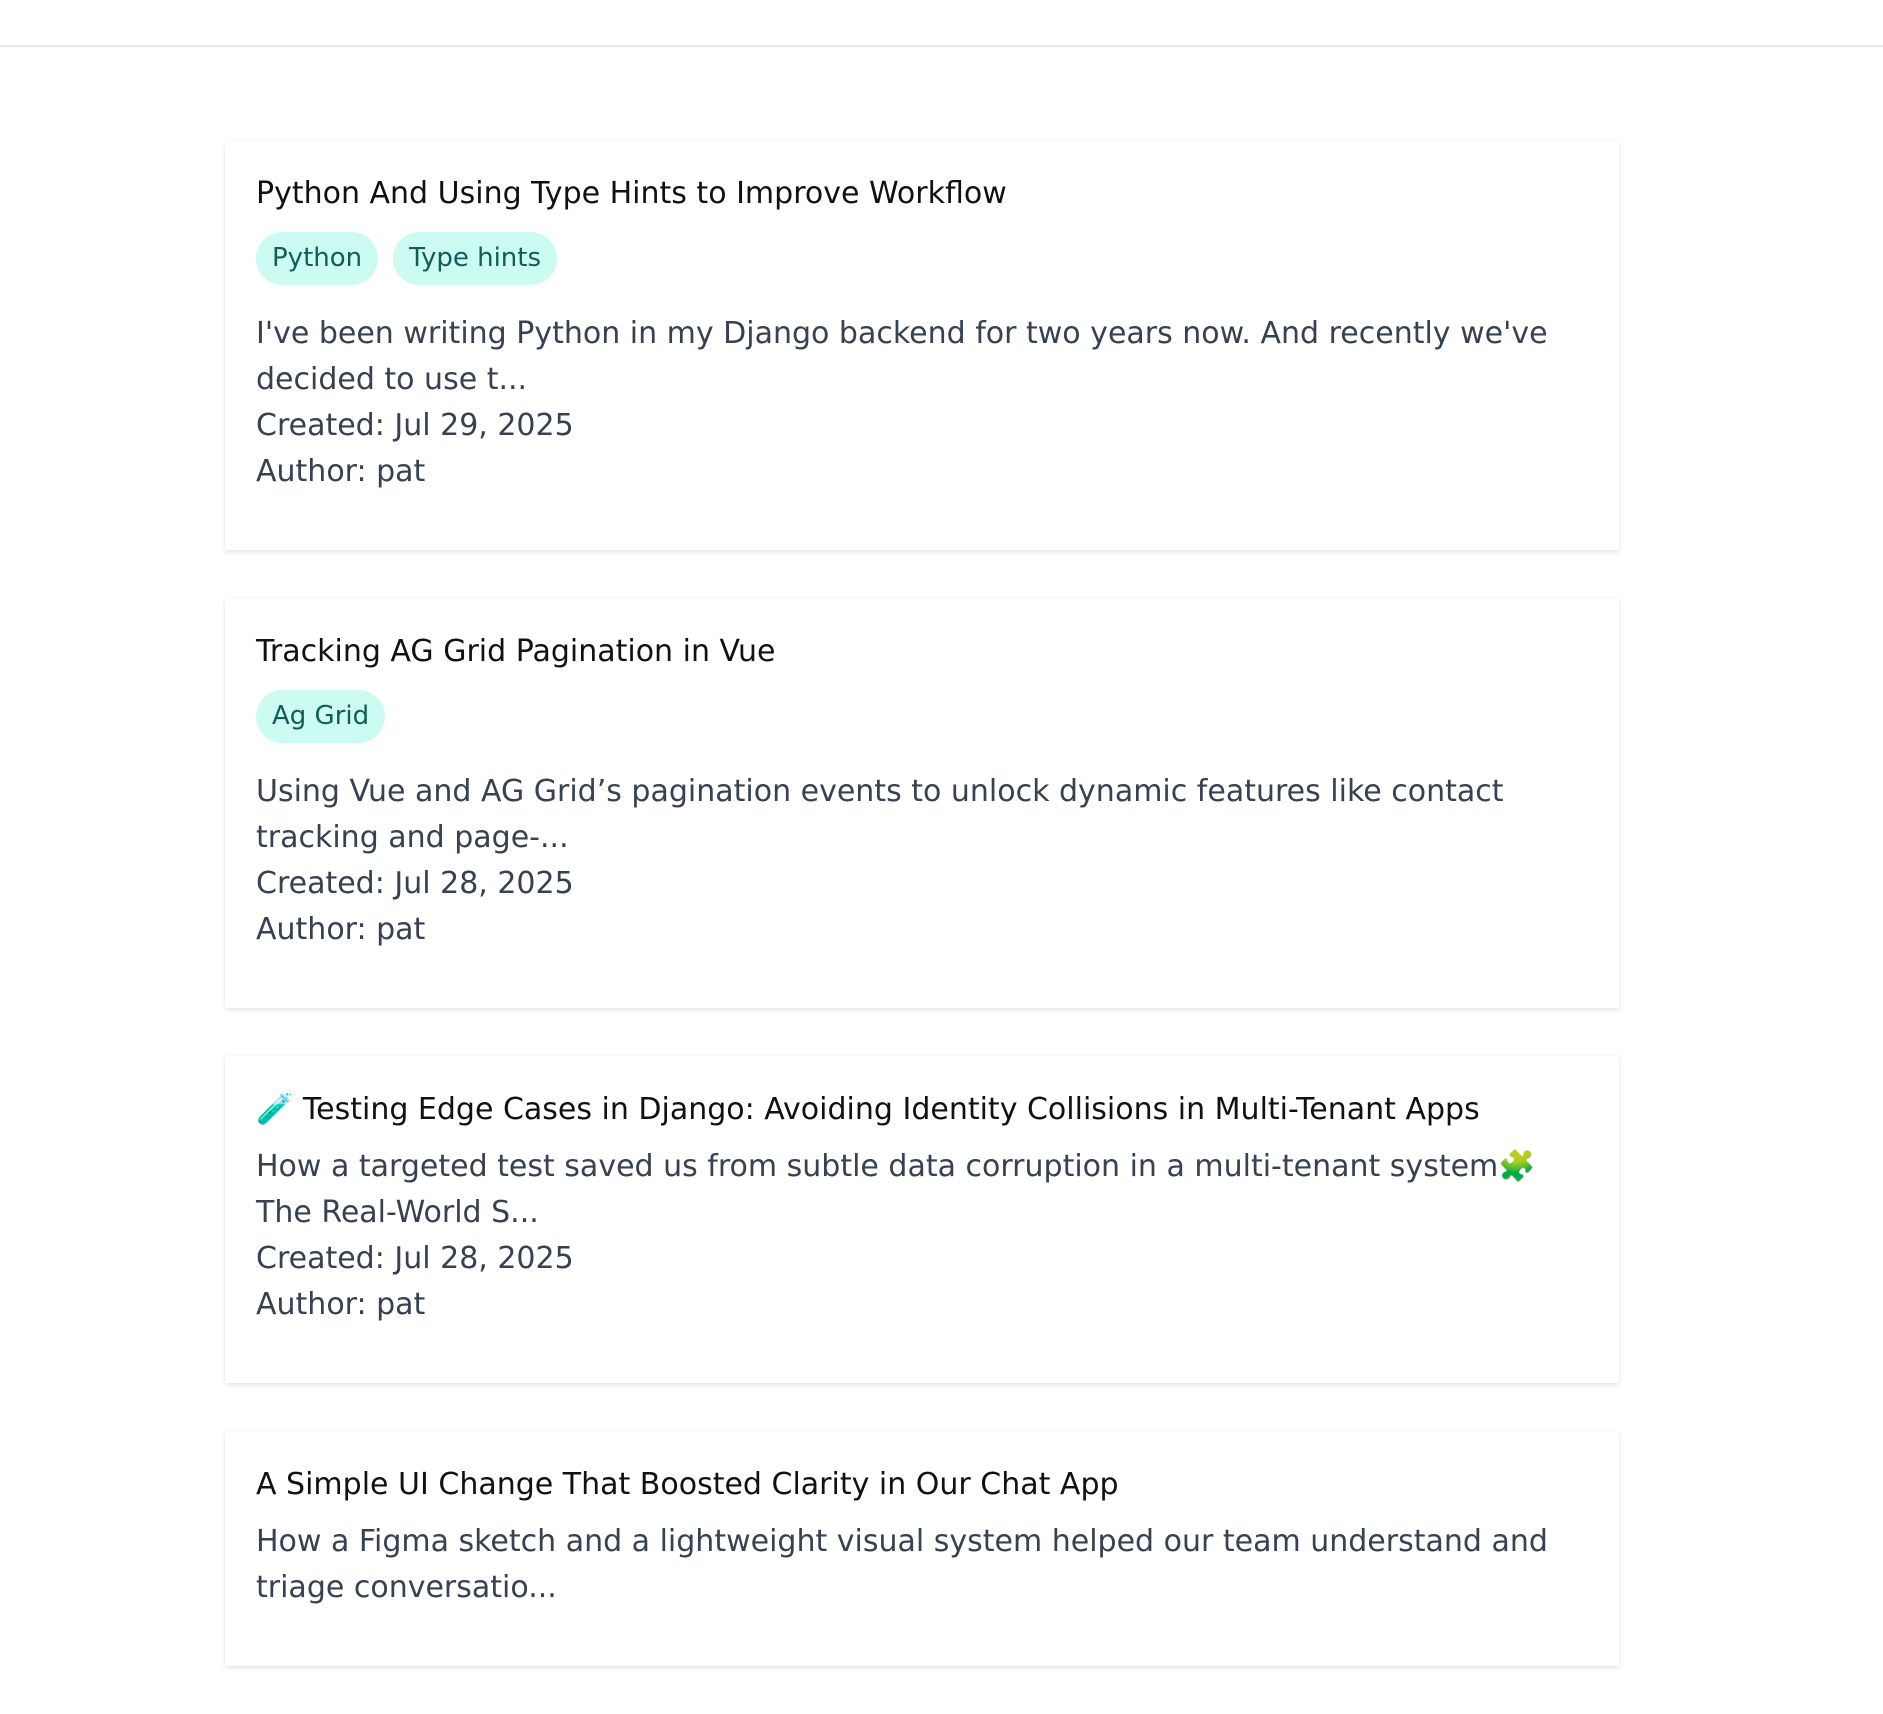 The width and height of the screenshot is (1883, 1714). Describe the element at coordinates (1517, 1166) in the screenshot. I see `puzzle-piece-icon: 🧩` at that location.